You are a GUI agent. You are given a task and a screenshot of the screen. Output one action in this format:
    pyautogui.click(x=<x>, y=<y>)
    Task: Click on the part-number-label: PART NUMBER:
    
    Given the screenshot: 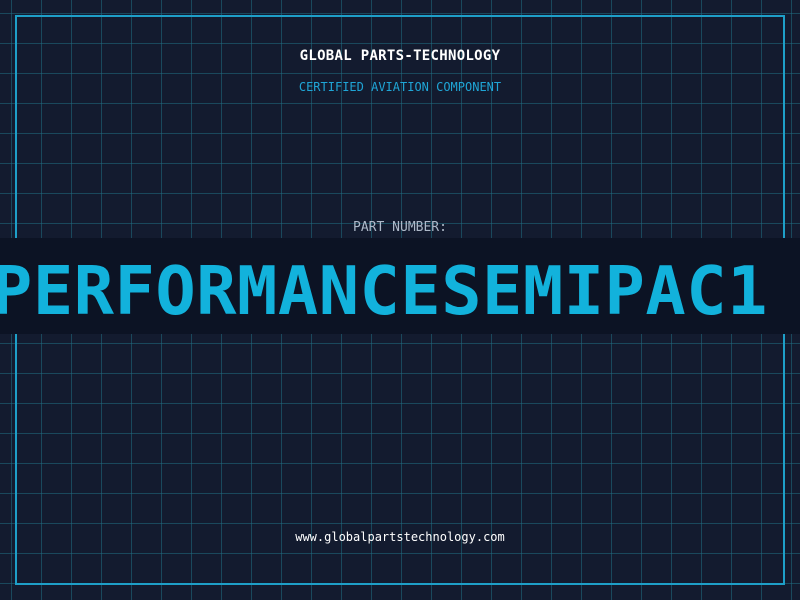 What is the action you would take?
    pyautogui.click(x=400, y=227)
    